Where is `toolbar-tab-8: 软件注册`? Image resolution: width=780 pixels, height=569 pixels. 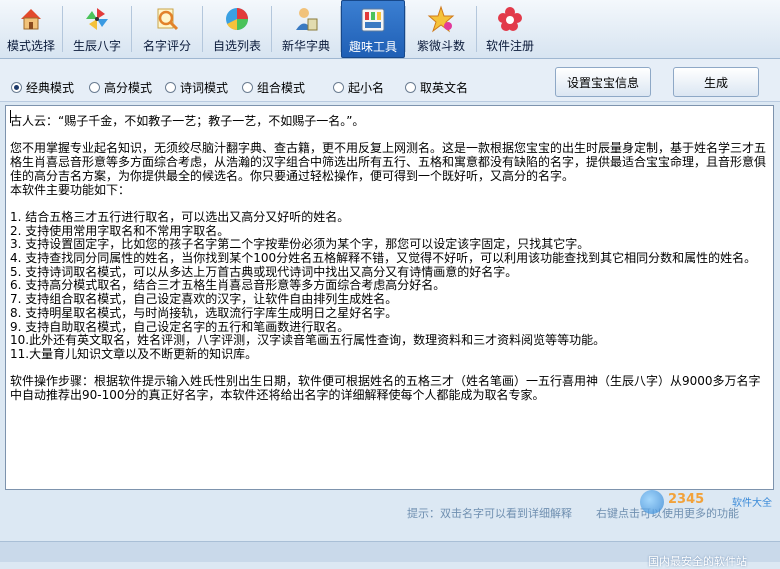 toolbar-tab-8: 软件注册 is located at coordinates (510, 29).